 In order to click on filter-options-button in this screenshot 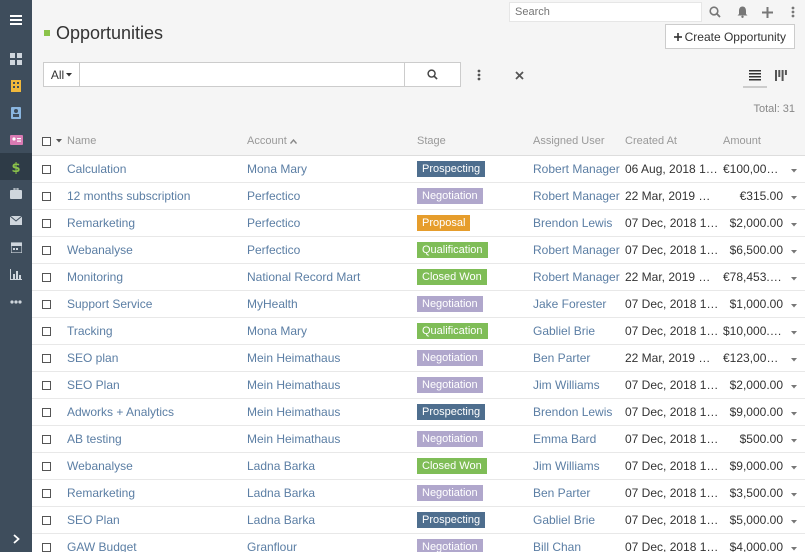, I will do `click(479, 75)`.